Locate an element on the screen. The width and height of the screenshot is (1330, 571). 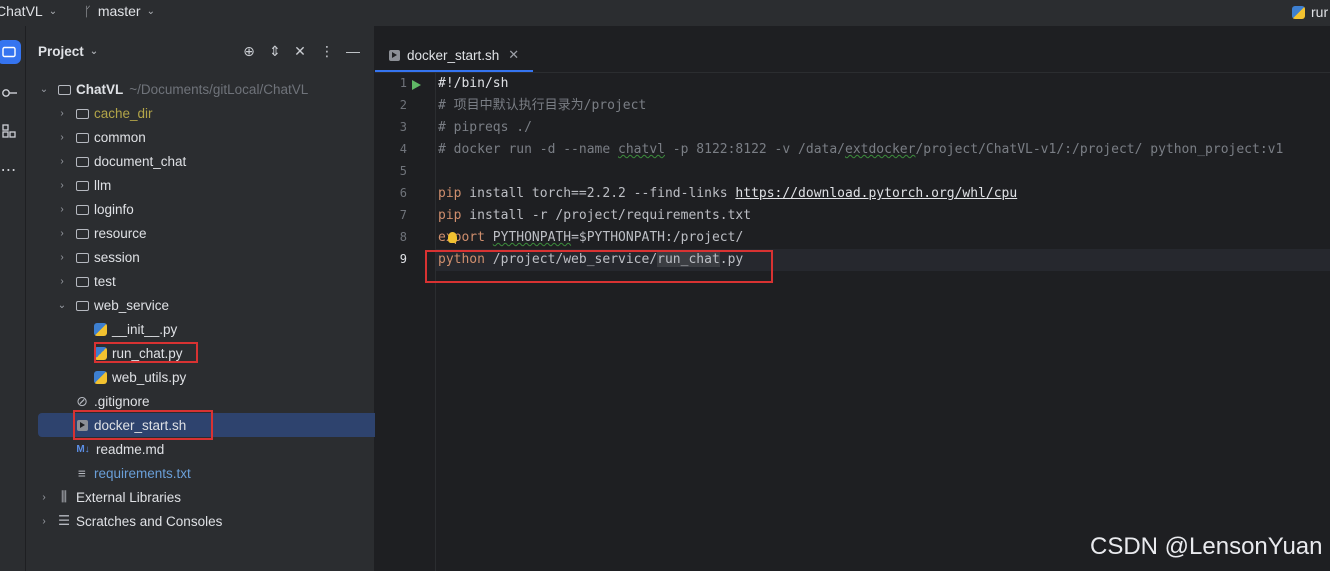
code-line: # pipreqs ./ is located at coordinates (883, 128).